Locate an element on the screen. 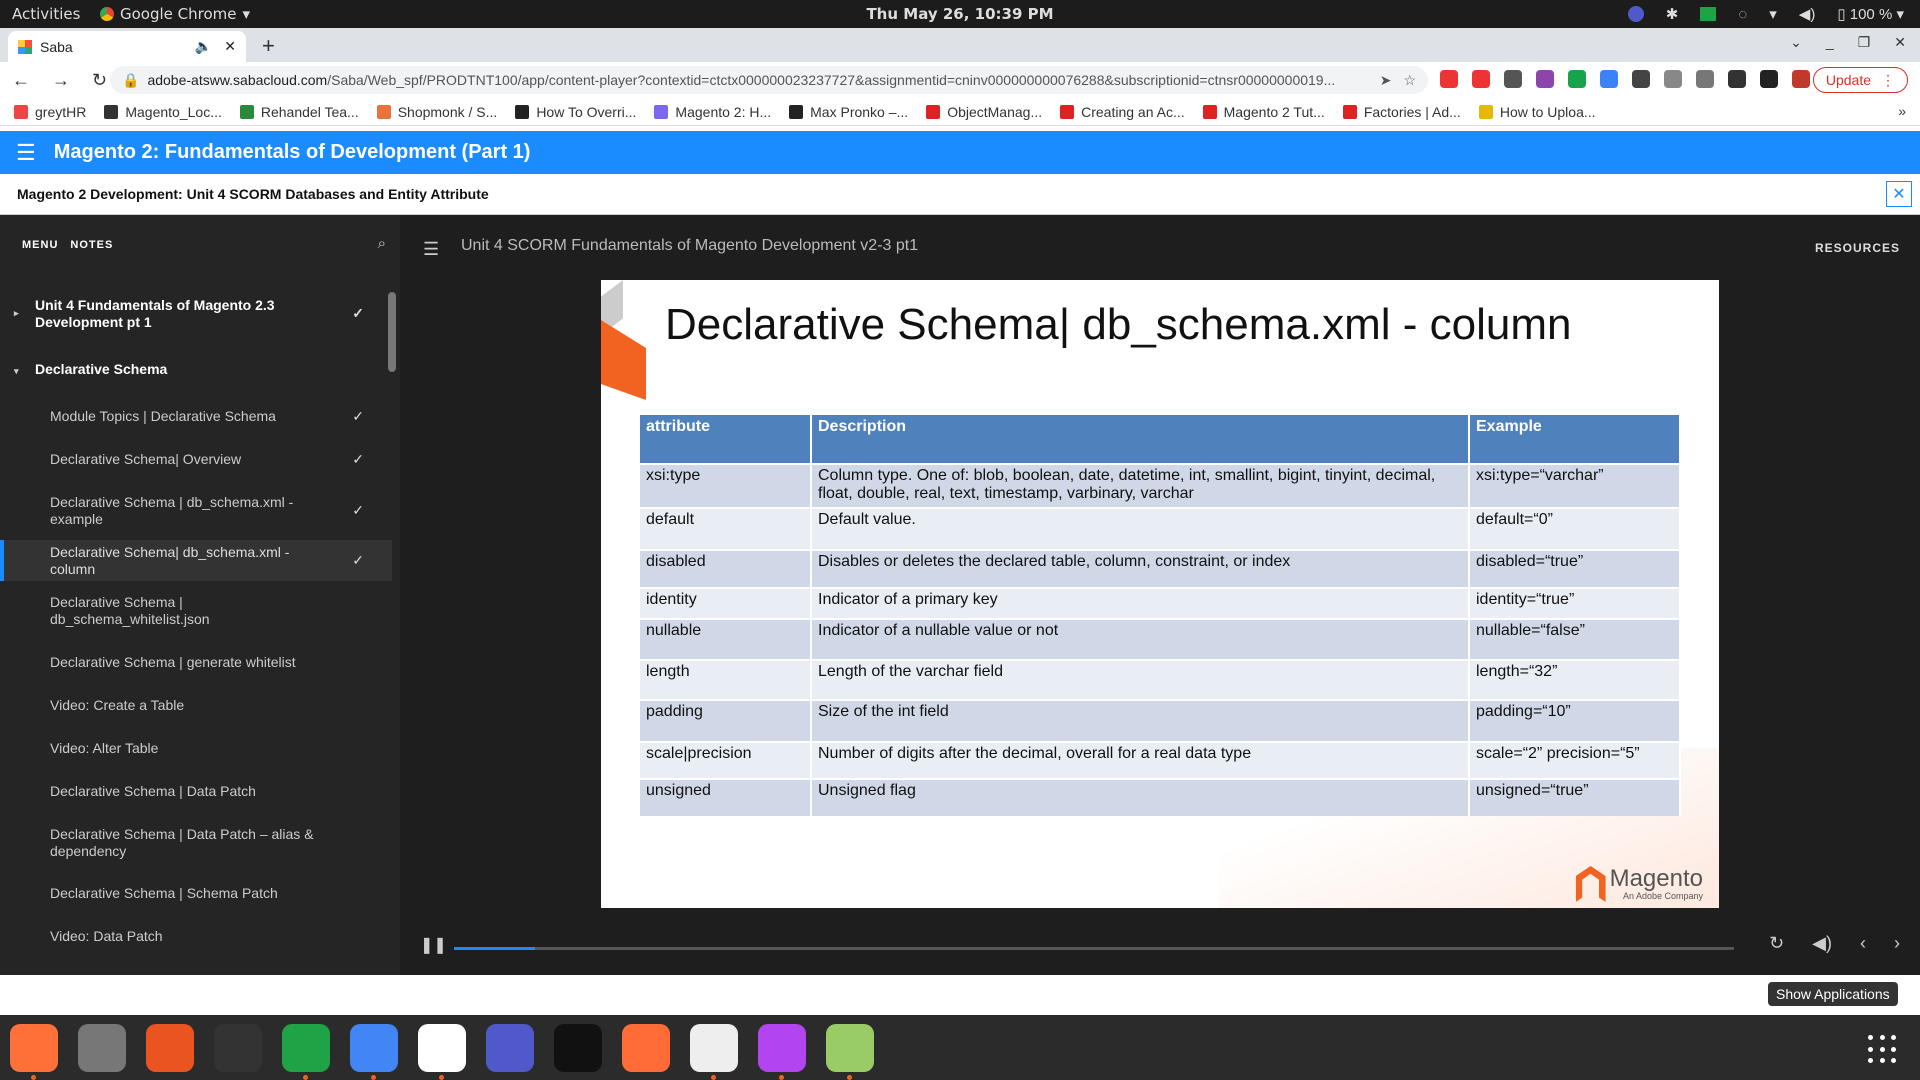 The image size is (1920, 1080). table-cell: default=“0” is located at coordinates (1575, 528).